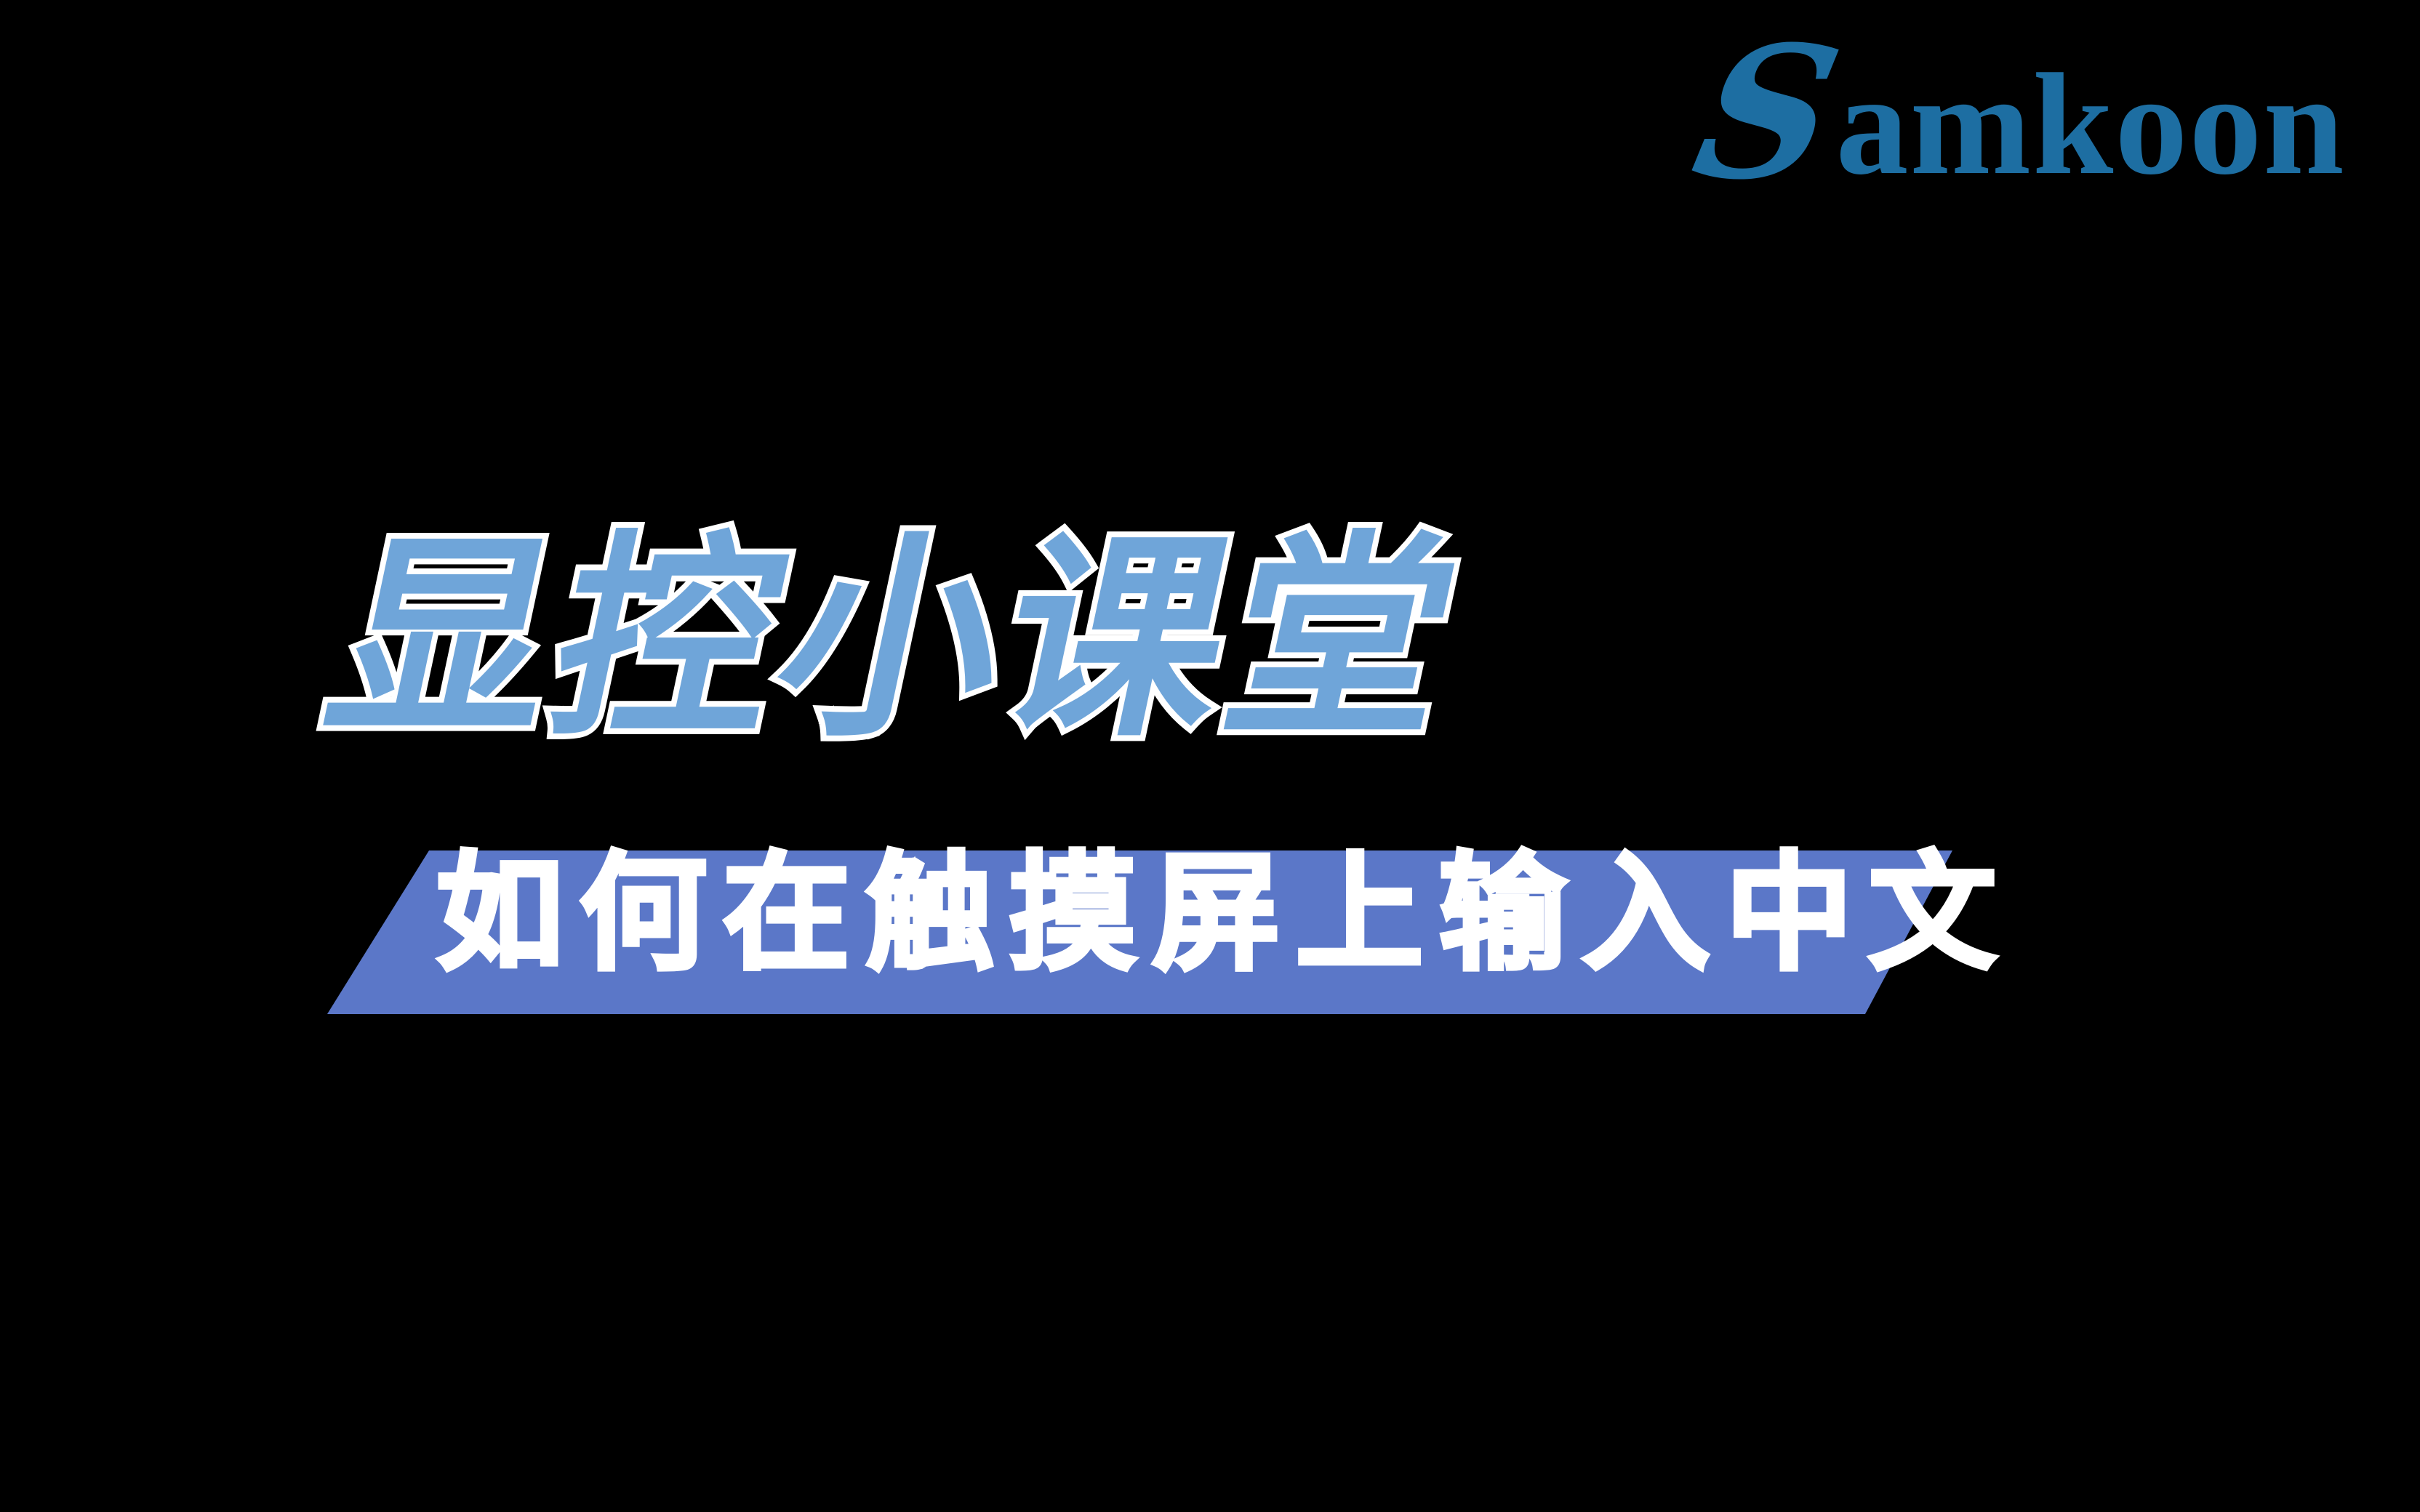 The height and width of the screenshot is (1512, 2420). Describe the element at coordinates (2090, 124) in the screenshot. I see `brand-logo-wordmark: amkoon` at that location.